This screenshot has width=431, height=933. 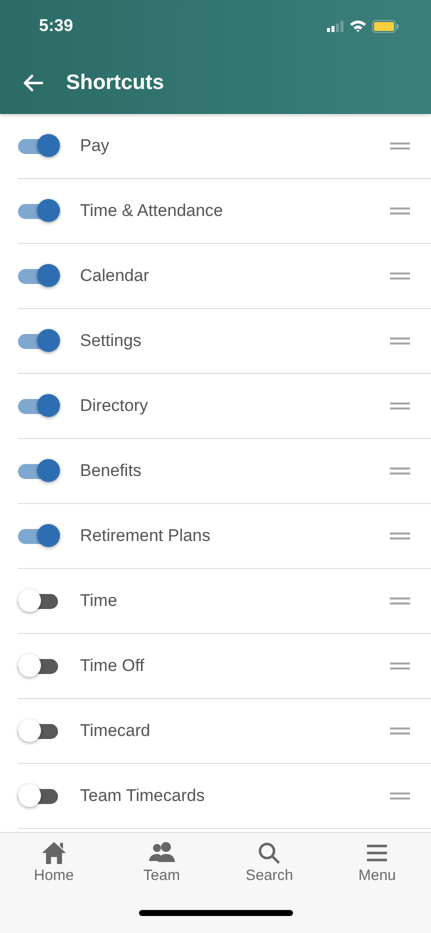 I want to click on shortcut-label: Directory, so click(x=115, y=406).